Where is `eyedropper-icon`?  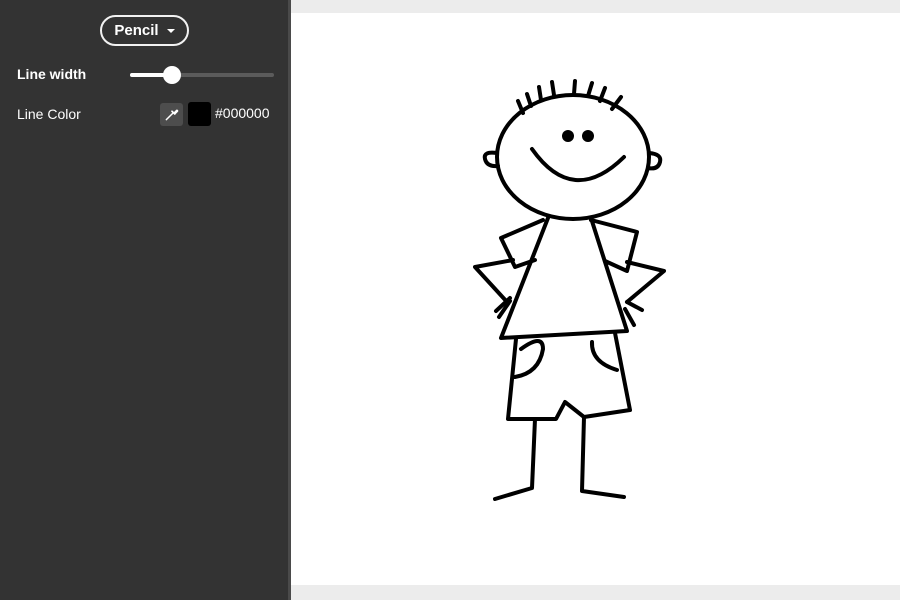
eyedropper-icon is located at coordinates (172, 115).